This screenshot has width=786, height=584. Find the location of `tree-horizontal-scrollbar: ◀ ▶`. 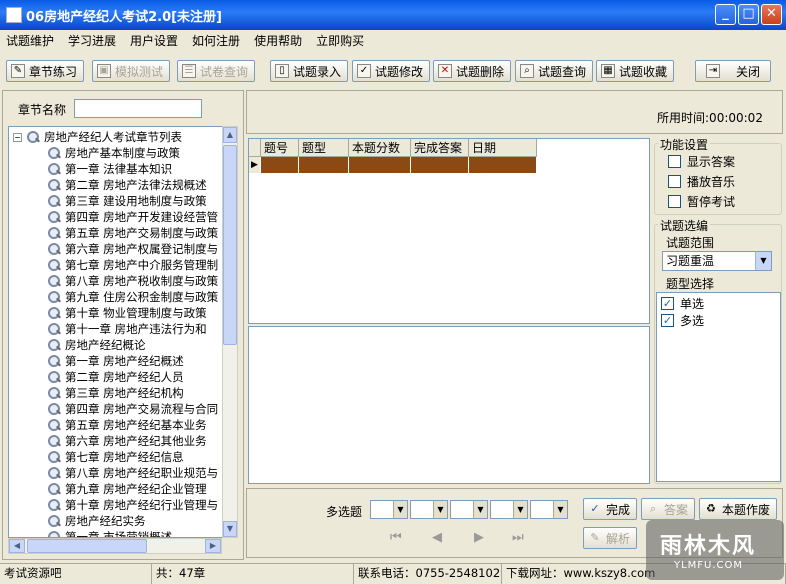

tree-horizontal-scrollbar: ◀ ▶ is located at coordinates (115, 546).